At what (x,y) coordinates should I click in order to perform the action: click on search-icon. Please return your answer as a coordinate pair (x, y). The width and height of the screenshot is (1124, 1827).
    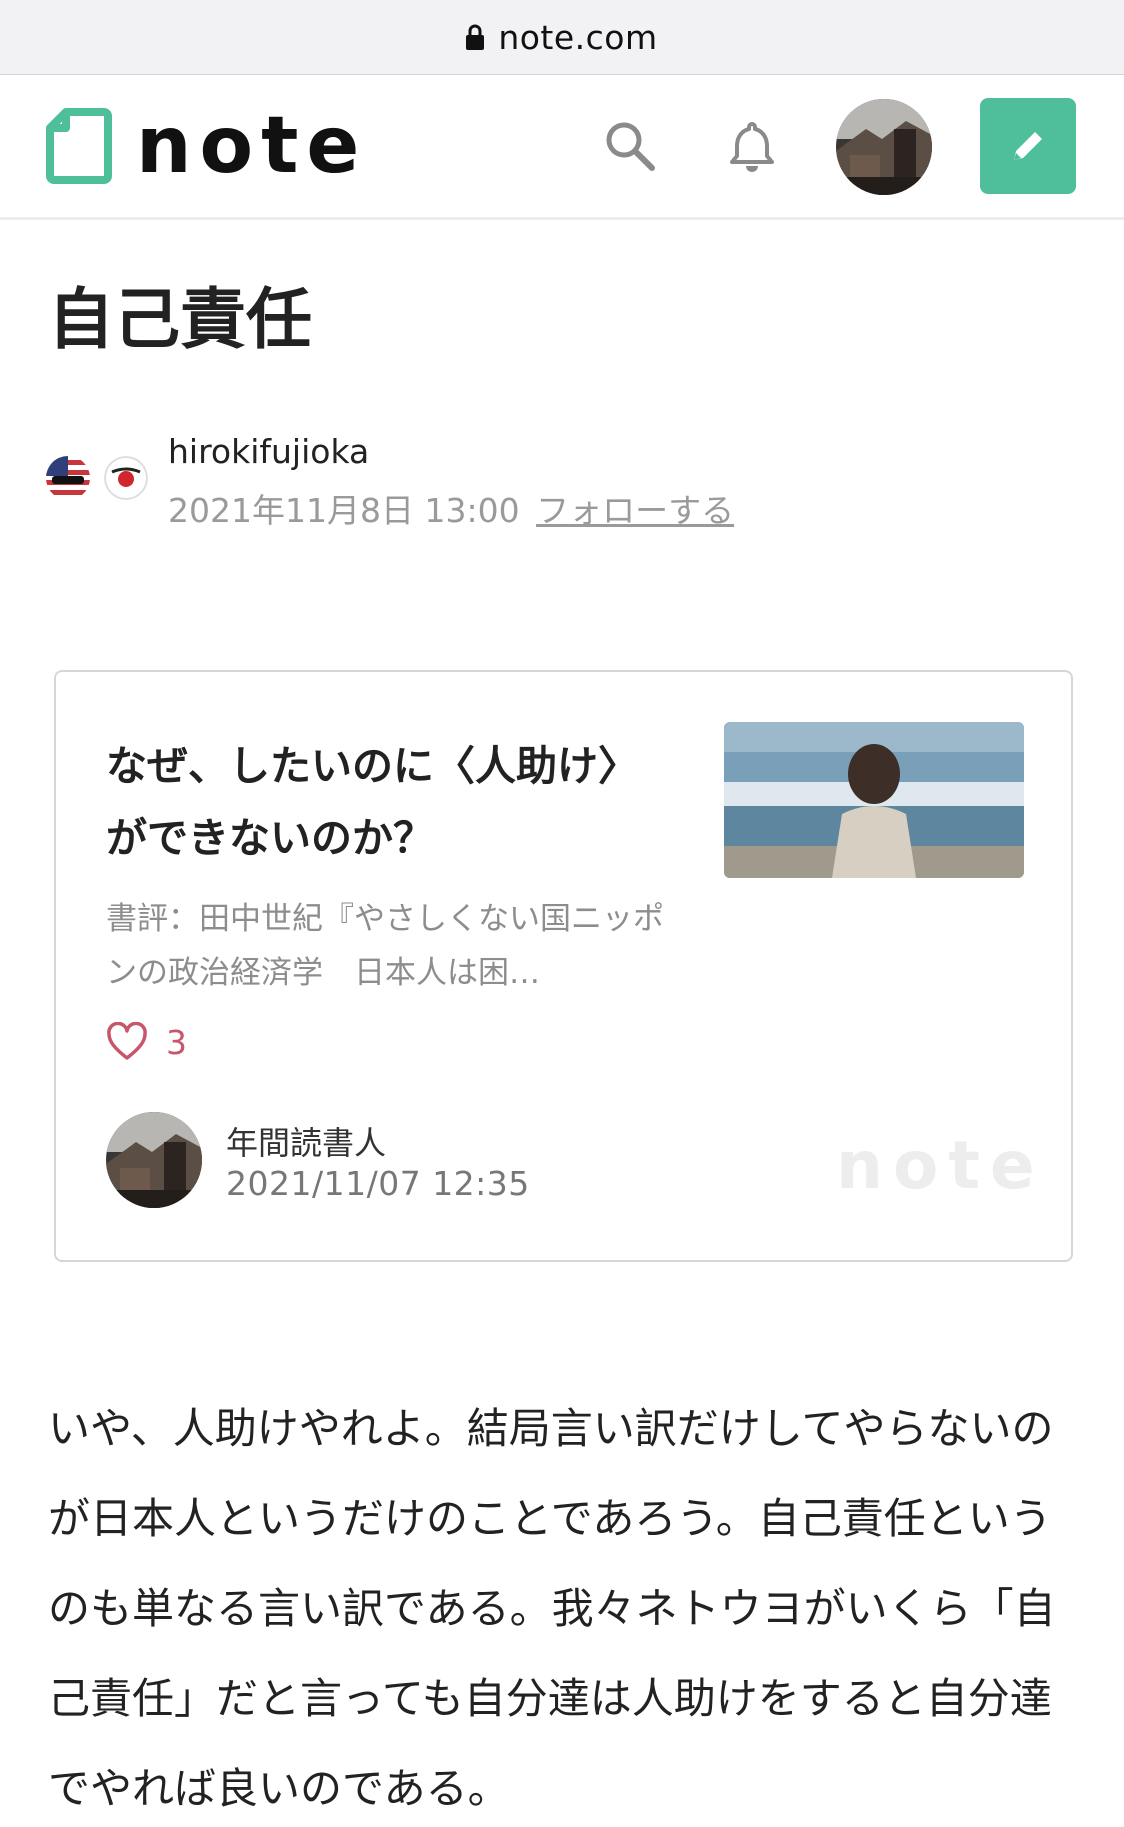
    Looking at the image, I should click on (630, 146).